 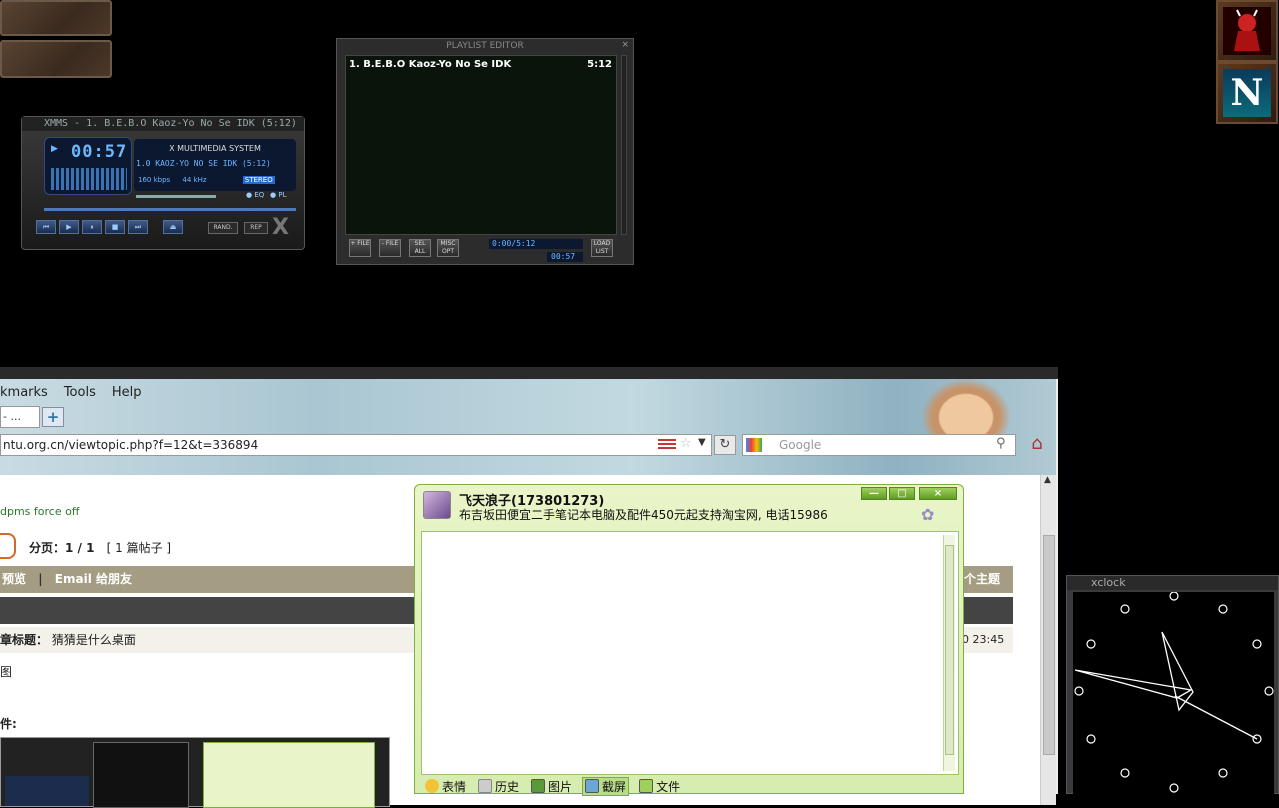 I want to click on xmms-freq: 44 kHz, so click(x=194, y=180).